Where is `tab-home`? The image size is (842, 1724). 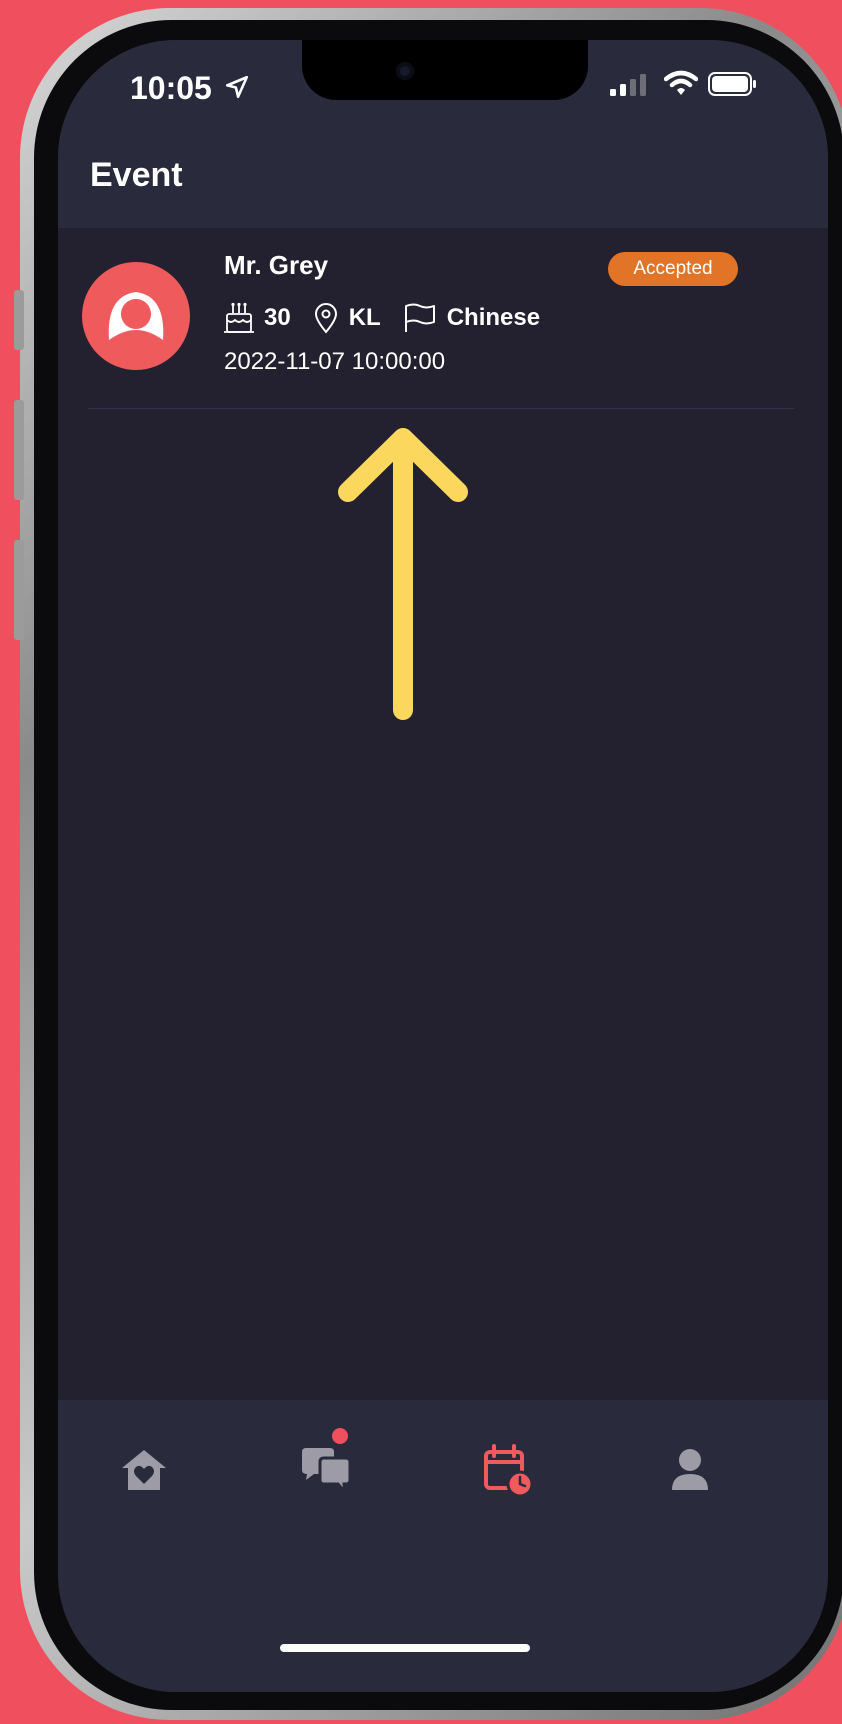 tab-home is located at coordinates (144, 1470).